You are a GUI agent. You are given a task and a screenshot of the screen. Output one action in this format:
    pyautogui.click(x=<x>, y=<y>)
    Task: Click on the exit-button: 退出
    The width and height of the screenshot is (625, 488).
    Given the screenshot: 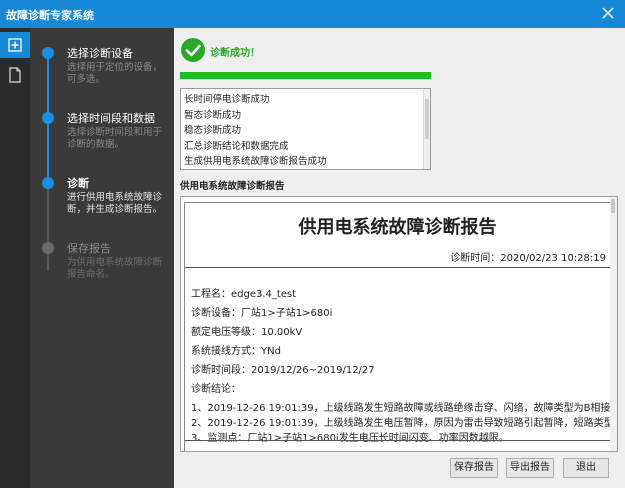 What is the action you would take?
    pyautogui.click(x=586, y=468)
    